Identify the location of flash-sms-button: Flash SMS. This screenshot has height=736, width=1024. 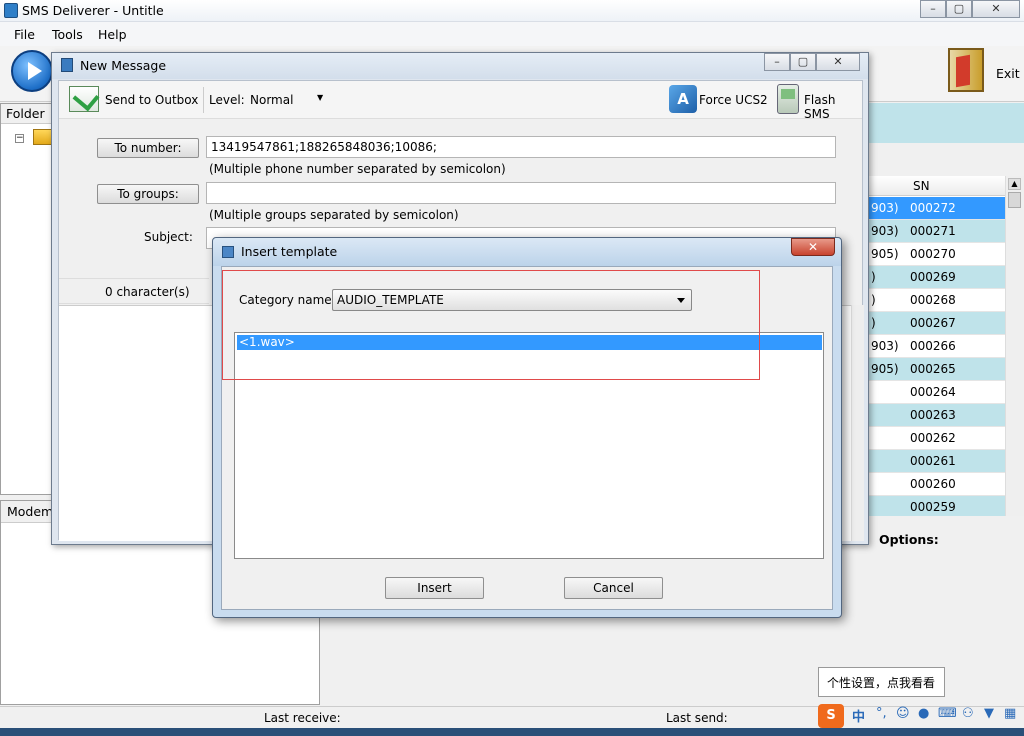
(833, 107).